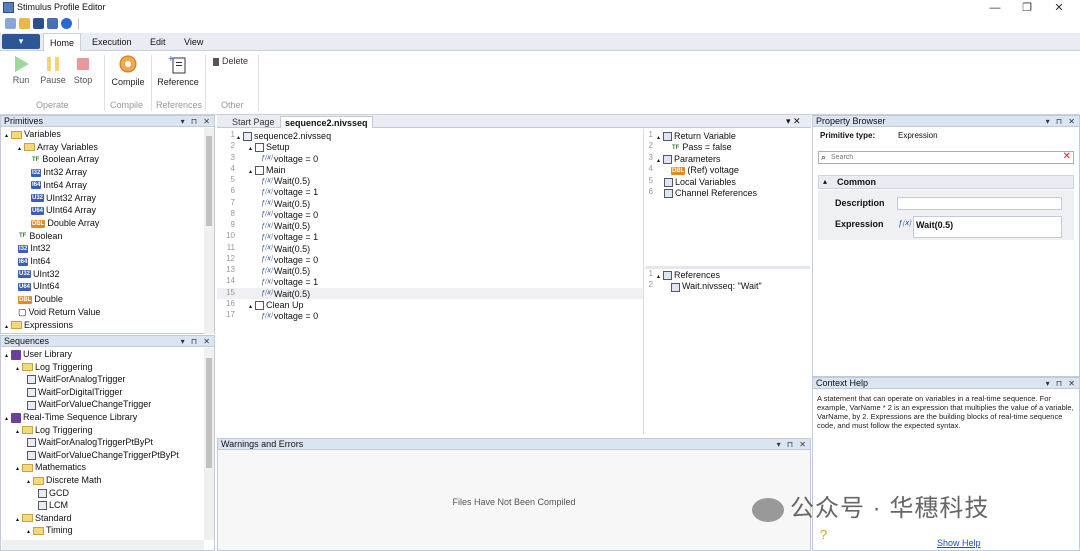 This screenshot has height=551, width=1080. What do you see at coordinates (178, 70) in the screenshot?
I see `reference-button: + Reference` at bounding box center [178, 70].